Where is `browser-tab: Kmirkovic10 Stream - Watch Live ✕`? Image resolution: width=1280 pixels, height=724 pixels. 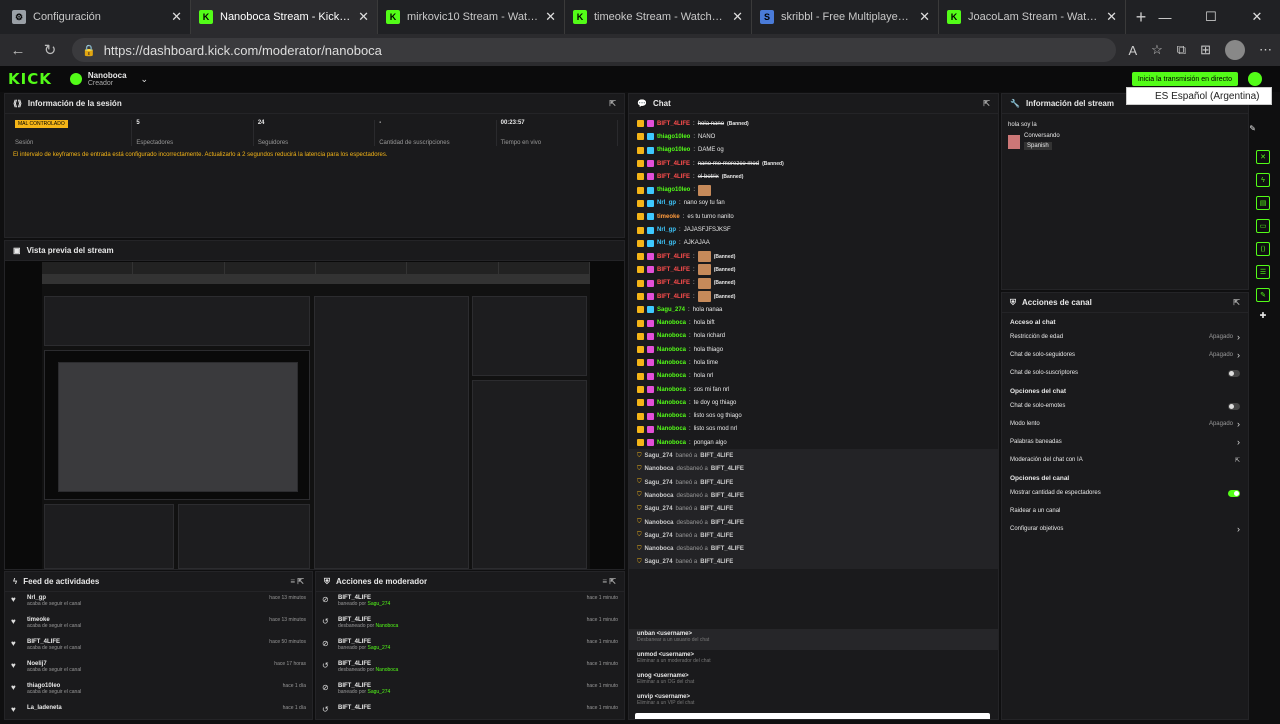
browser-tab: Kmirkovic10 Stream - Watch Live ✕ is located at coordinates (471, 17).